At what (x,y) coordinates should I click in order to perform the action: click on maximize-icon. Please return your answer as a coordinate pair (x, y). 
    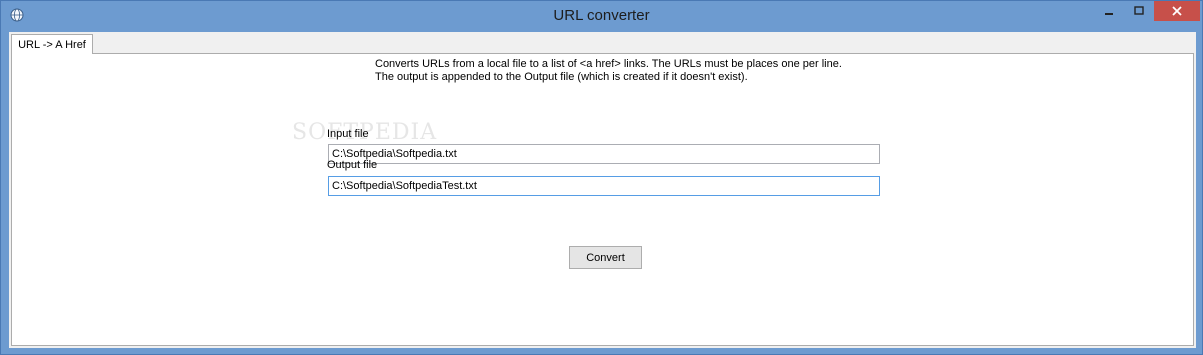
    Looking at the image, I should click on (1139, 10).